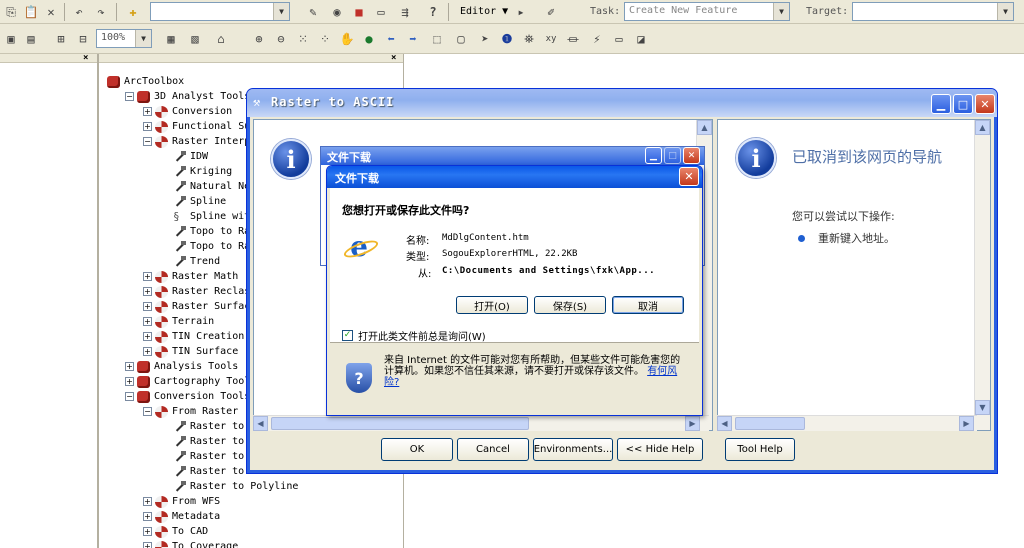  Describe the element at coordinates (507, 39) in the screenshot. I see `identify-icon: ❶` at that location.